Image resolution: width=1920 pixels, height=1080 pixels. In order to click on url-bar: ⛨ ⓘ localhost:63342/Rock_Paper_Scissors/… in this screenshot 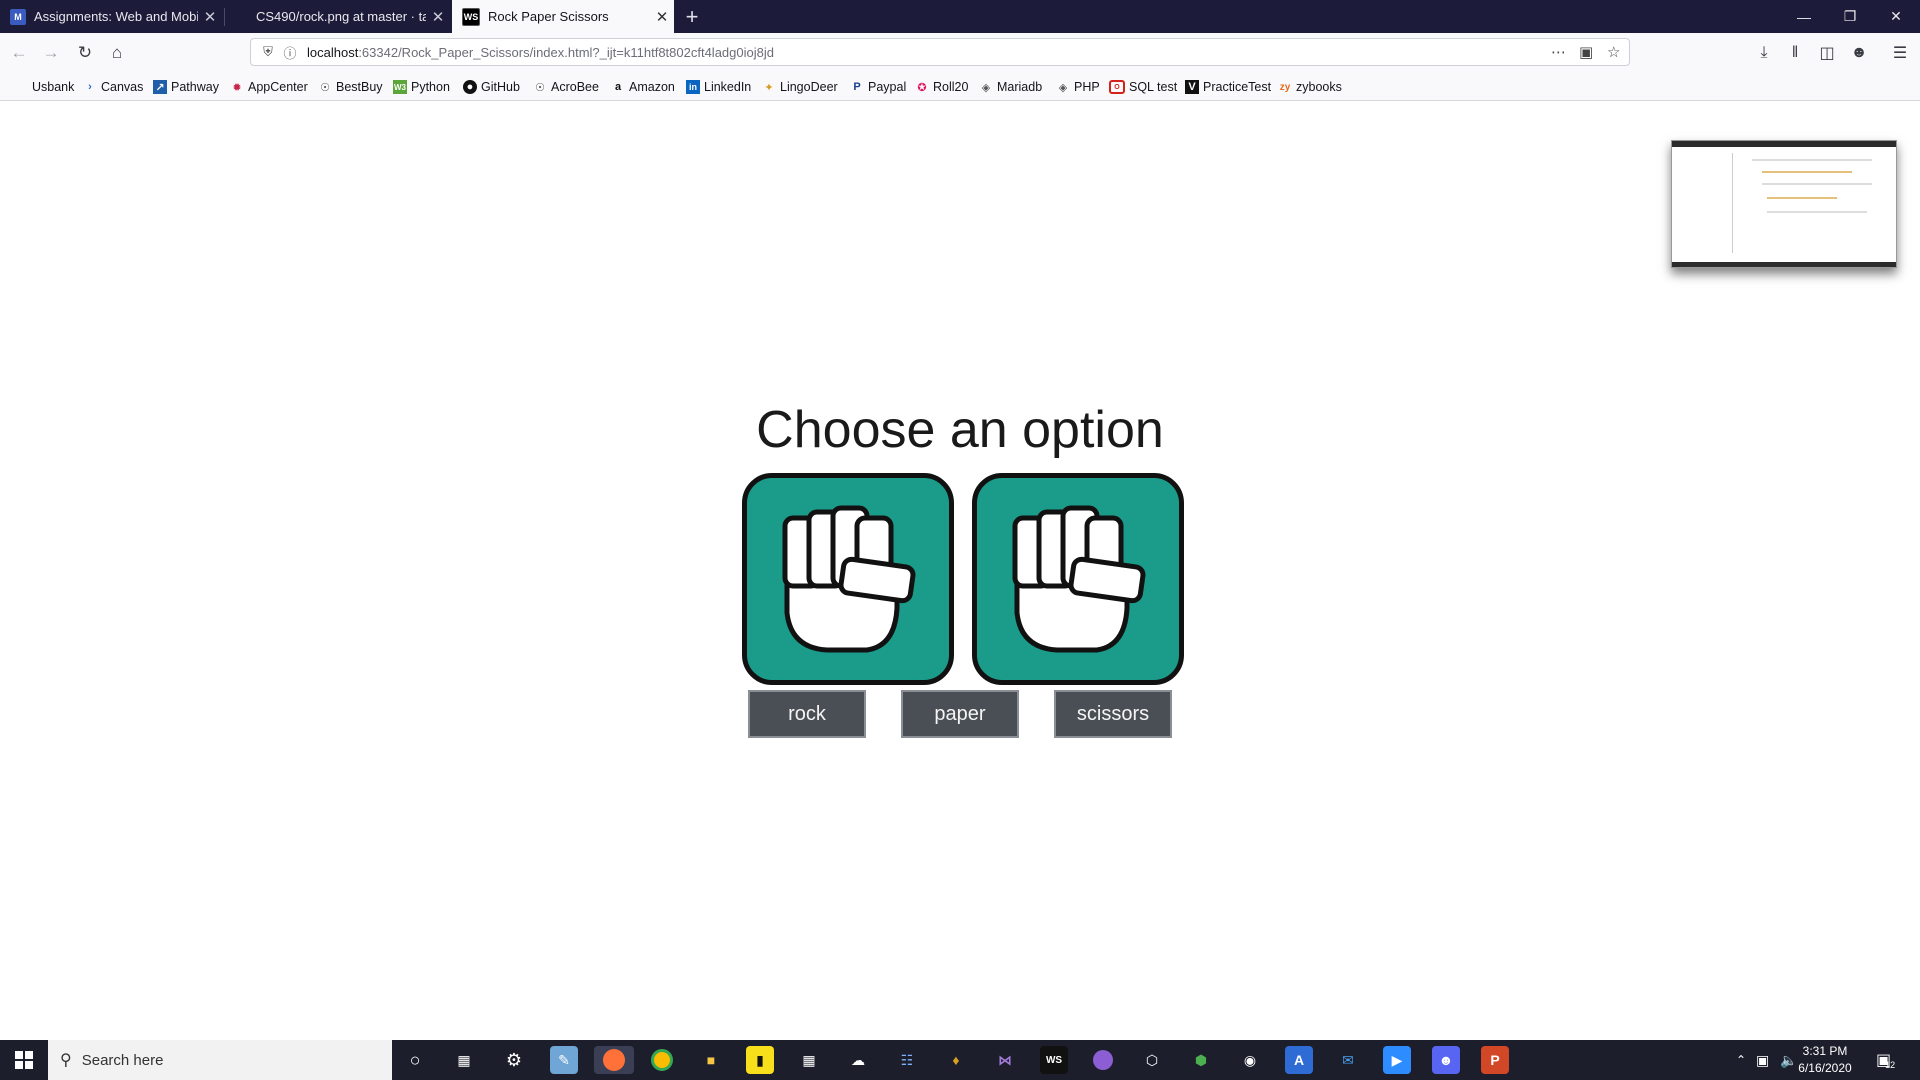, I will do `click(940, 52)`.